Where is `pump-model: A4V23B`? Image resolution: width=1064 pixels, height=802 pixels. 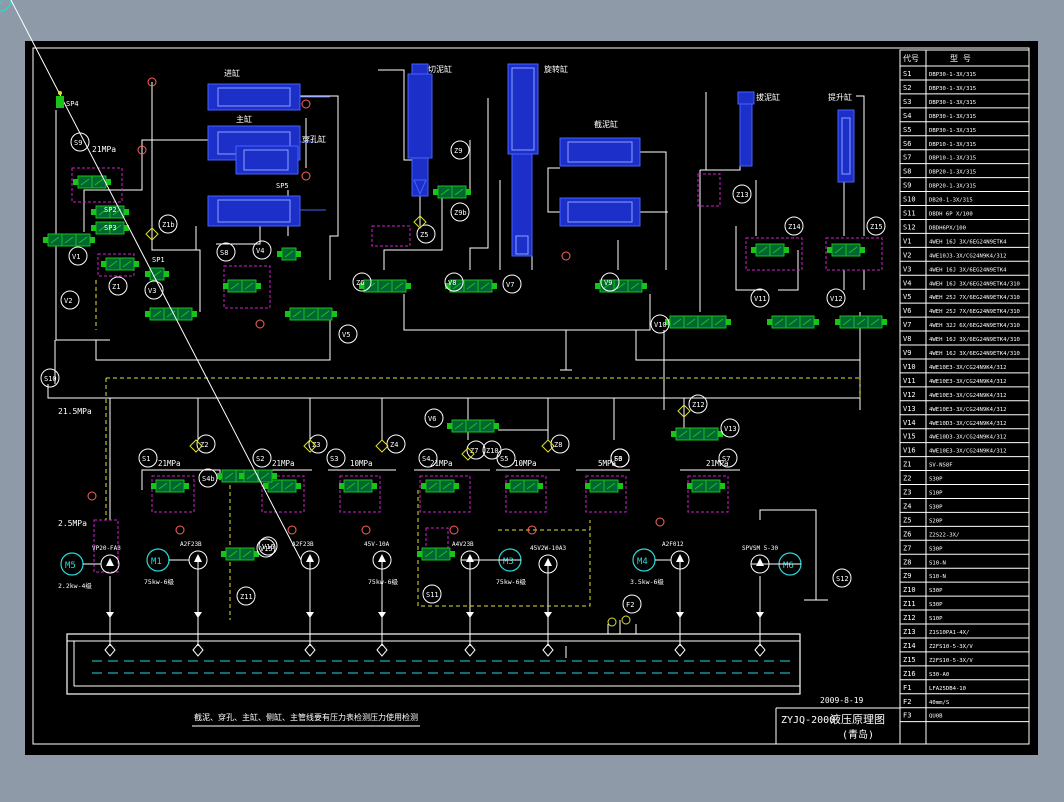 pump-model: A4V23B is located at coordinates (463, 544).